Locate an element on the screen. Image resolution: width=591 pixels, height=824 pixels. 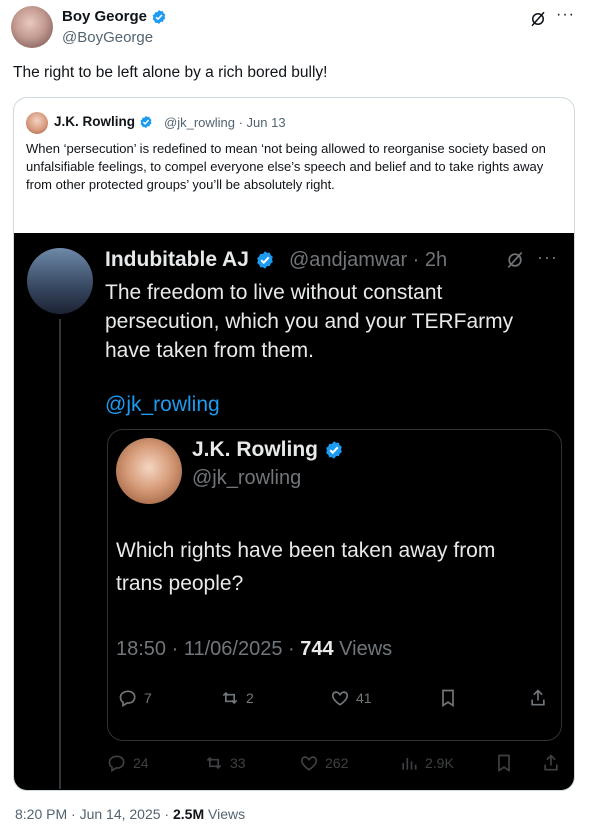
author-name-row: Boy George is located at coordinates (114, 16).